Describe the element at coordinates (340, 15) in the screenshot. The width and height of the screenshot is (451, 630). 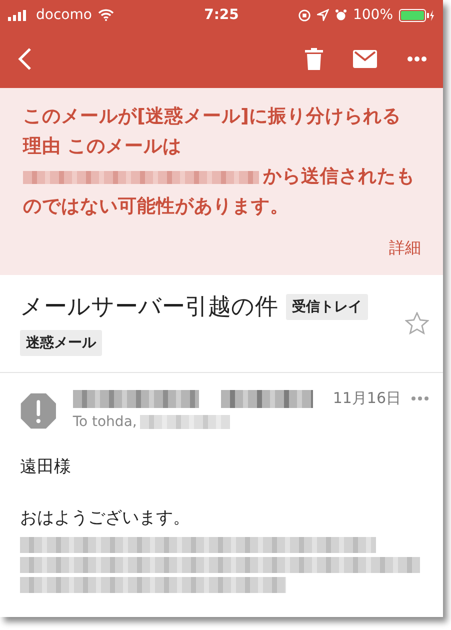
I see `alarm-clock-icon` at that location.